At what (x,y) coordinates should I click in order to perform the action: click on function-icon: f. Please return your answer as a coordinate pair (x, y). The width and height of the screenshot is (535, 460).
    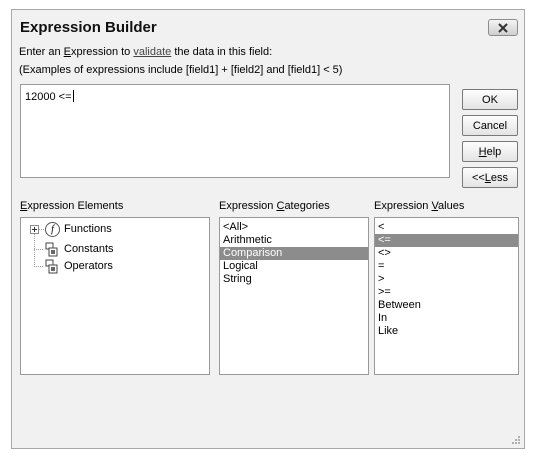
    Looking at the image, I should click on (52, 229).